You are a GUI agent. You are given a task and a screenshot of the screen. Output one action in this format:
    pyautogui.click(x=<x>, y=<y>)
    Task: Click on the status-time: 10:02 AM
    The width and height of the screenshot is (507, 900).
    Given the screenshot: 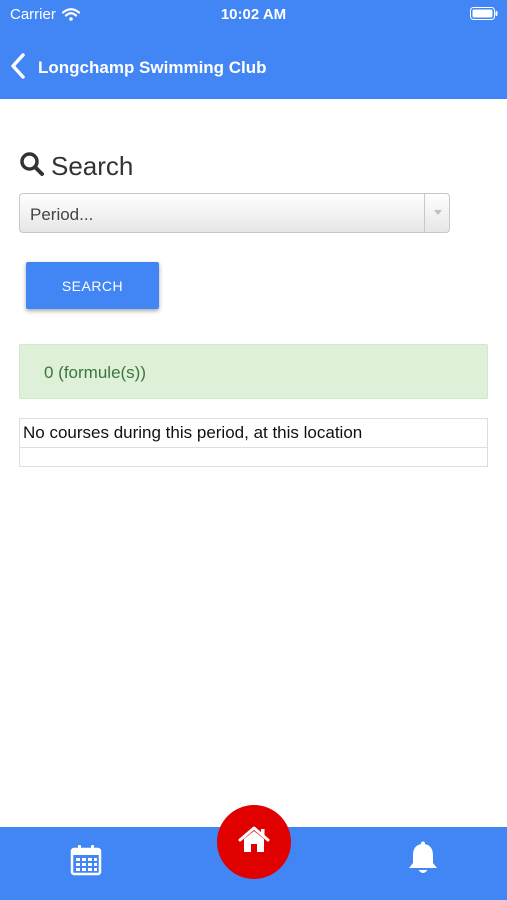 What is the action you would take?
    pyautogui.click(x=253, y=14)
    